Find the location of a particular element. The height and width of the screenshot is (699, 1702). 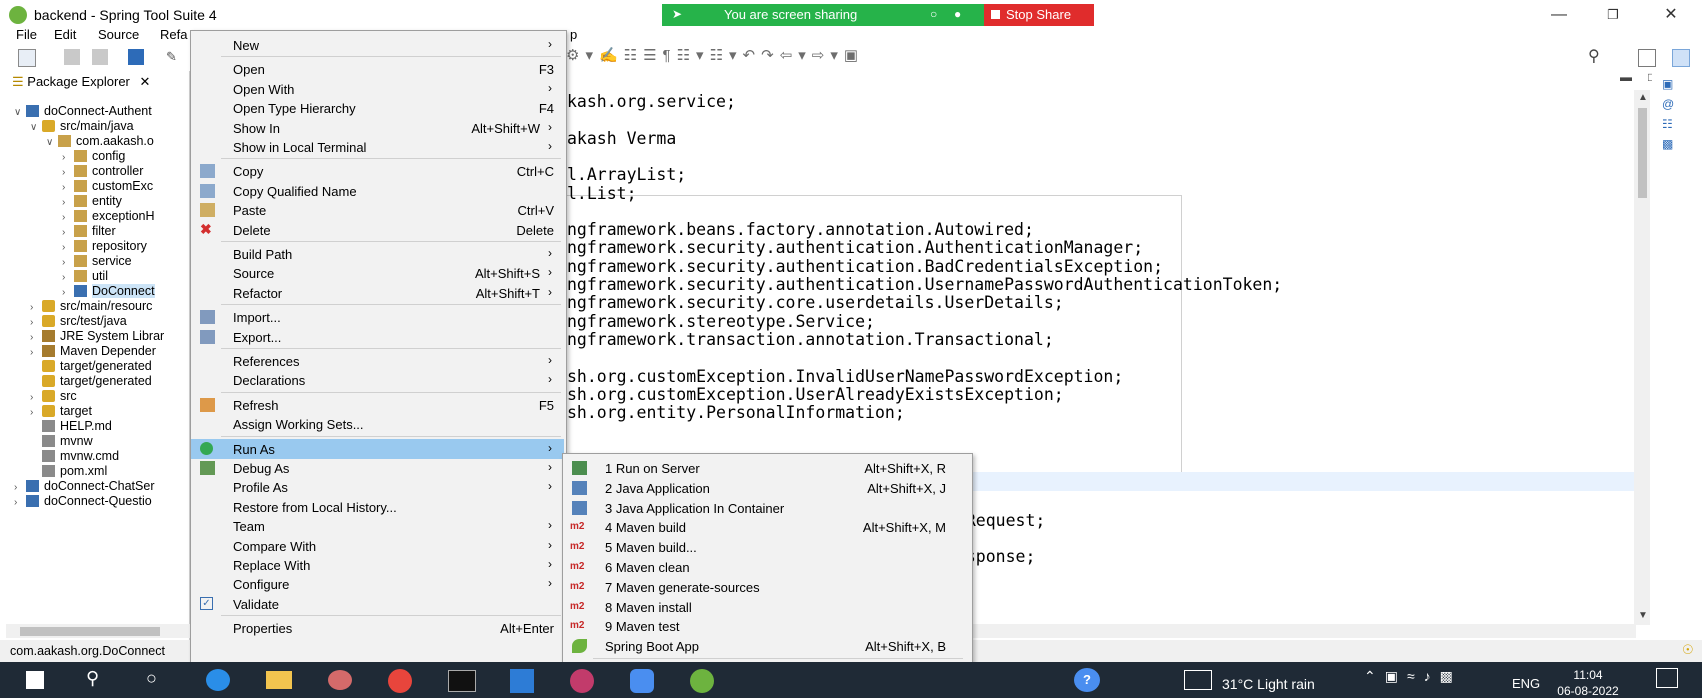

run-as-item: 1 Run on Server Alt+Shift+X, R is located at coordinates (766, 468).